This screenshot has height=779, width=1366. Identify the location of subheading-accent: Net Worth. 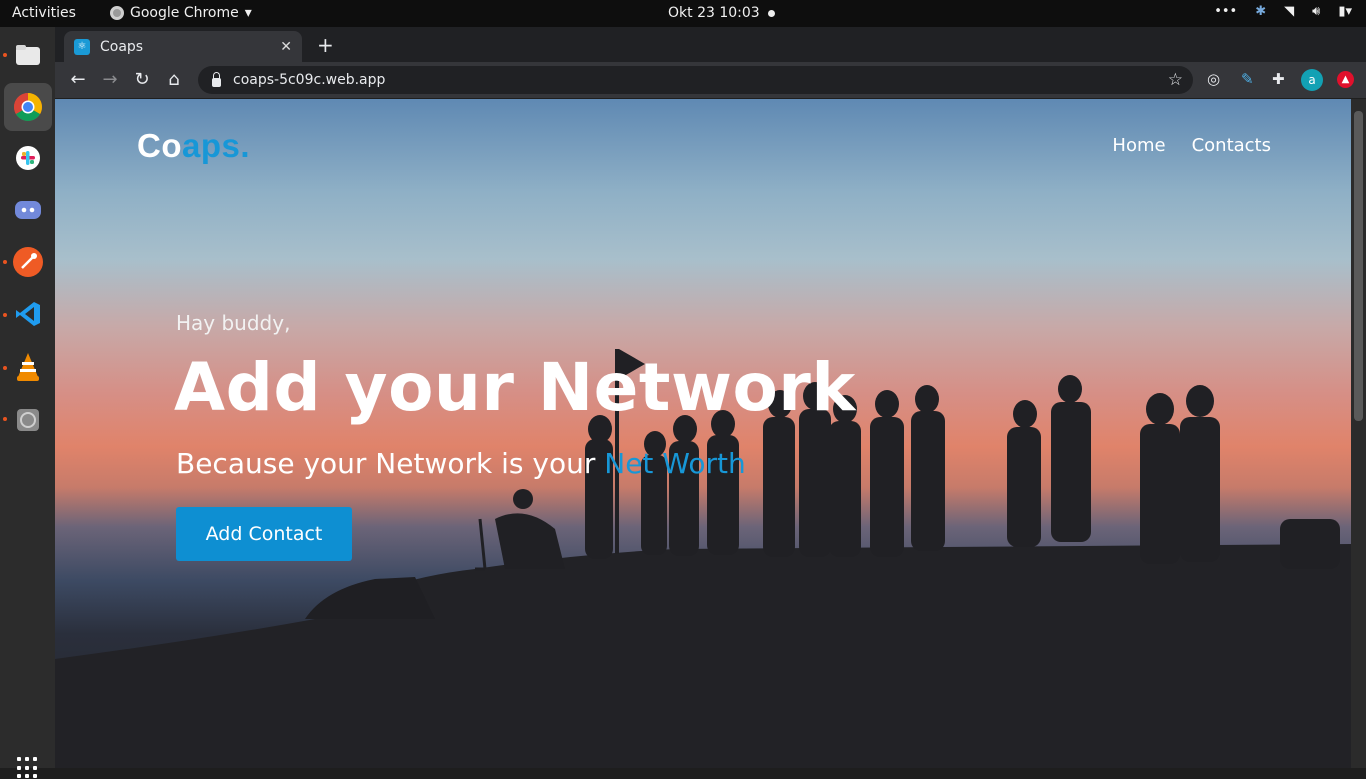
(675, 463).